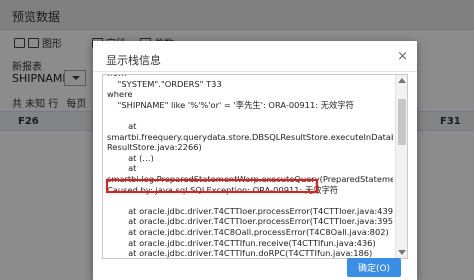 The width and height of the screenshot is (474, 280). What do you see at coordinates (255, 71) in the screenshot?
I see `dialog-divider` at bounding box center [255, 71].